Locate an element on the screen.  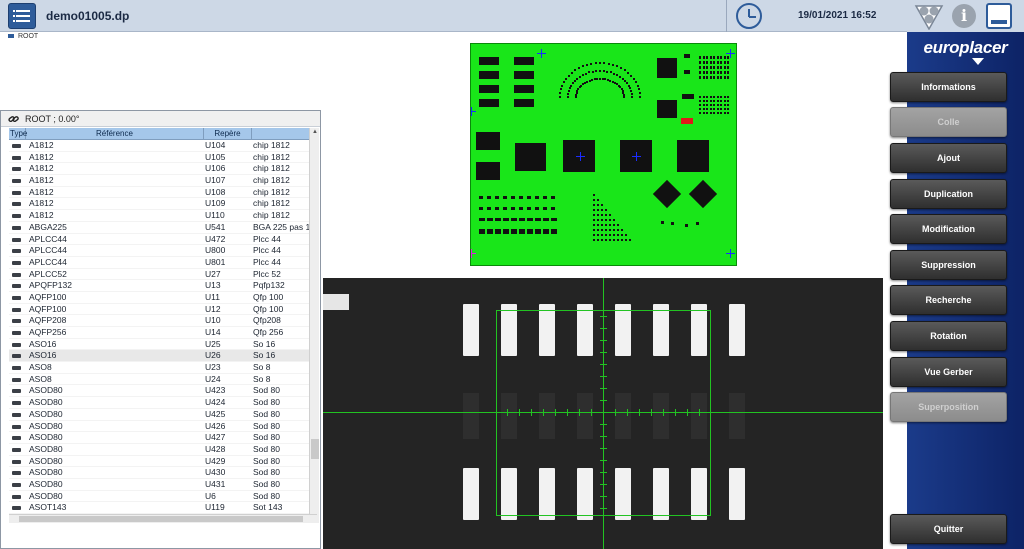
table-row: ASO16 U26 So 16 is located at coordinates (159, 356).